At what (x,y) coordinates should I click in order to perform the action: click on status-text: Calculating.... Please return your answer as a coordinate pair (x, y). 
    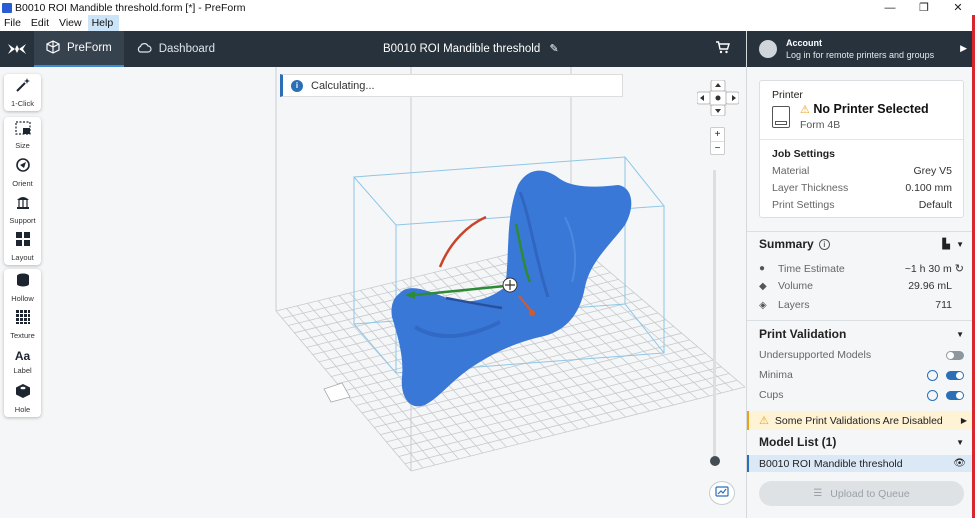
    Looking at the image, I should click on (343, 85).